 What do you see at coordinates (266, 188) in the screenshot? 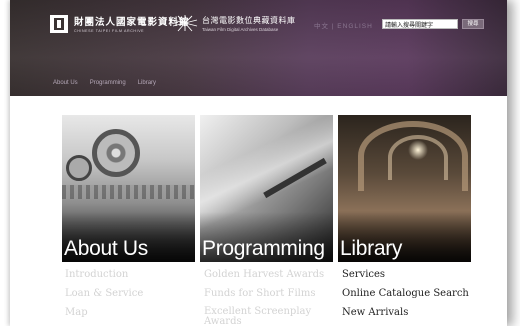
I see `programming-panel: Programming` at bounding box center [266, 188].